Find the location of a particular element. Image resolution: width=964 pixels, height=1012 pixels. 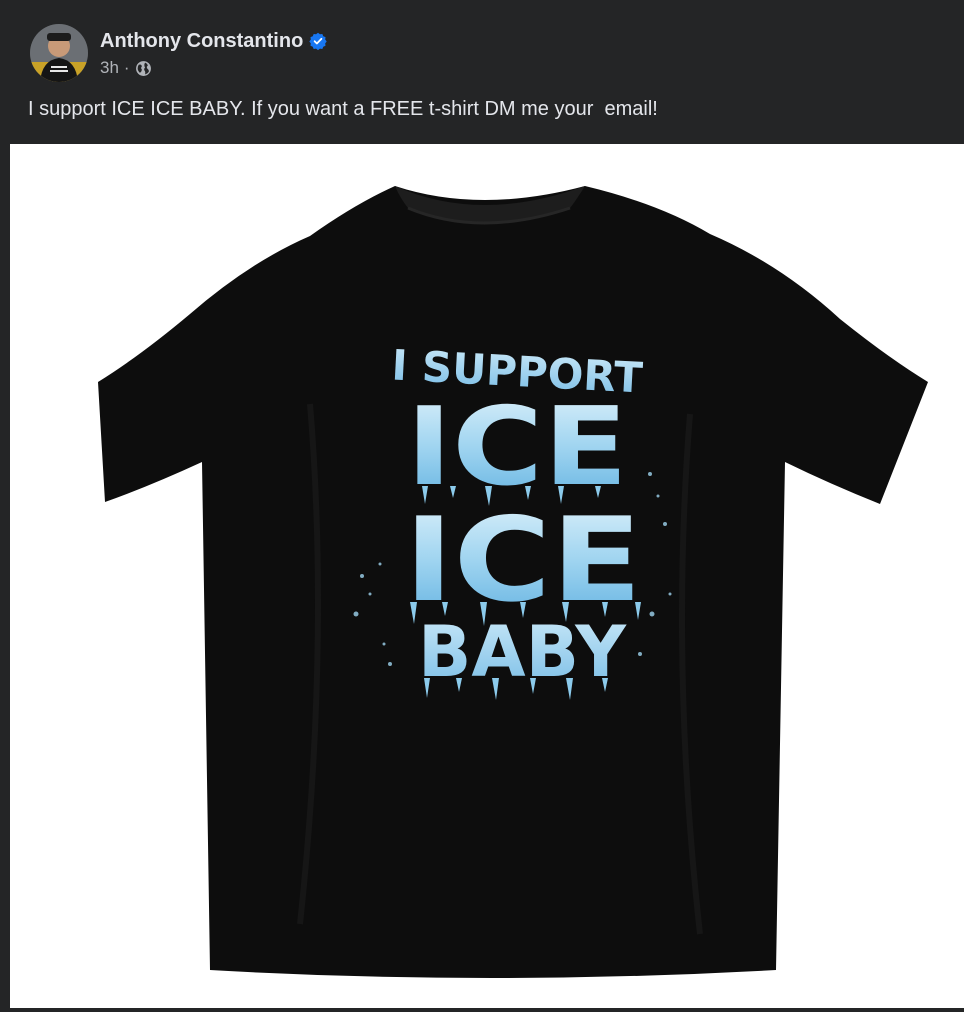

avatar is located at coordinates (59, 53).